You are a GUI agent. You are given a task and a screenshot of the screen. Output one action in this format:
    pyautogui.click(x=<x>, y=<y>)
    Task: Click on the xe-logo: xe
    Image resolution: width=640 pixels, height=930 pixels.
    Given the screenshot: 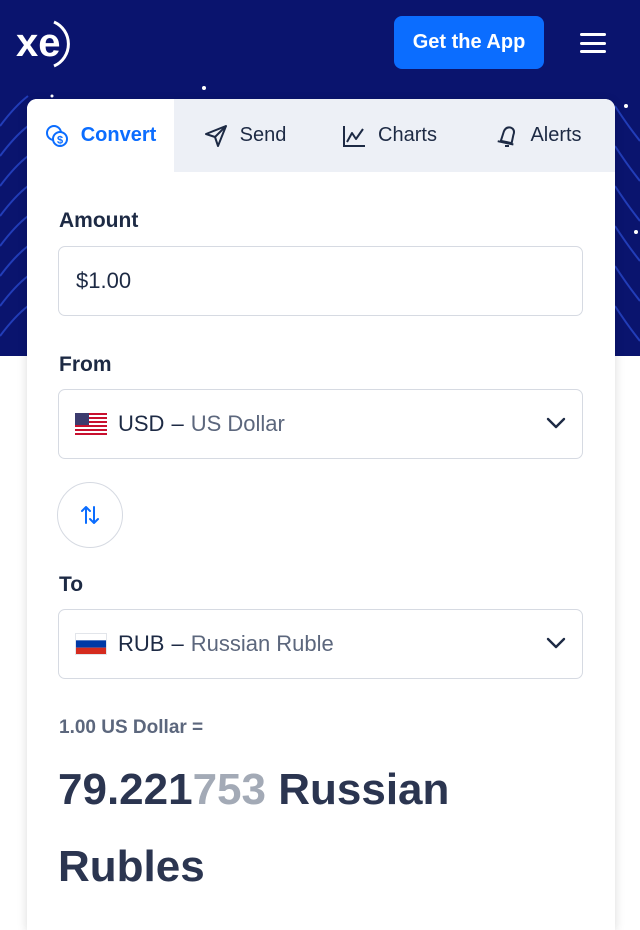 What is the action you would take?
    pyautogui.click(x=48, y=43)
    